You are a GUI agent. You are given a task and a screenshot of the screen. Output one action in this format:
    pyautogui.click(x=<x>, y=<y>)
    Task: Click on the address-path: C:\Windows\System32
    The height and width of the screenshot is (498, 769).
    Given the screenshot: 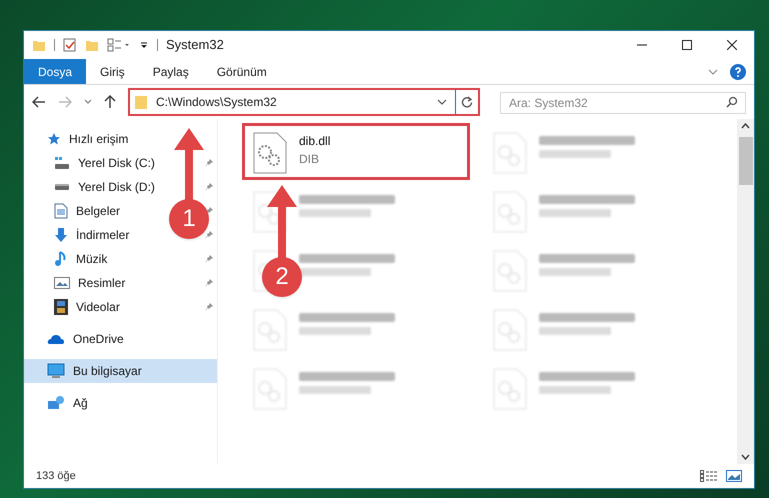 What is the action you would take?
    pyautogui.click(x=216, y=102)
    